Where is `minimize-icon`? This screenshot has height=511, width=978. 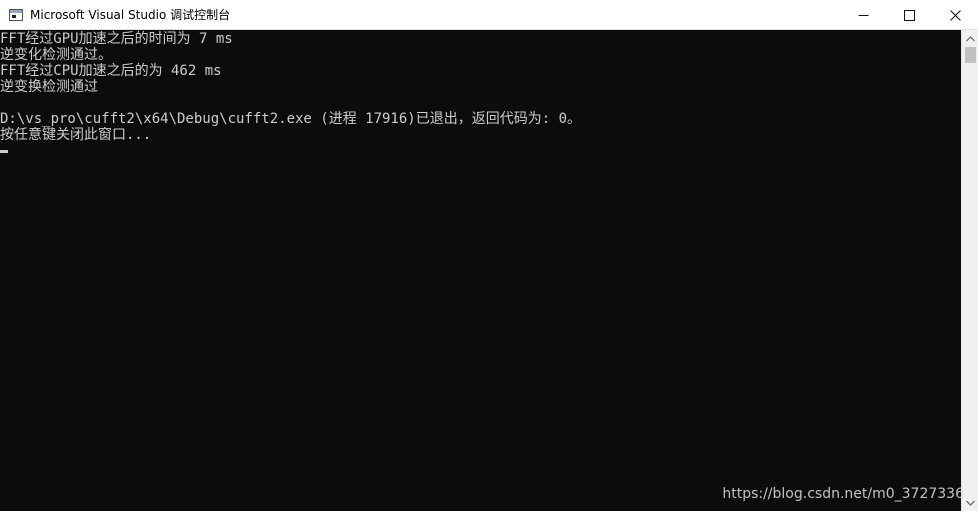
minimize-icon is located at coordinates (863, 15).